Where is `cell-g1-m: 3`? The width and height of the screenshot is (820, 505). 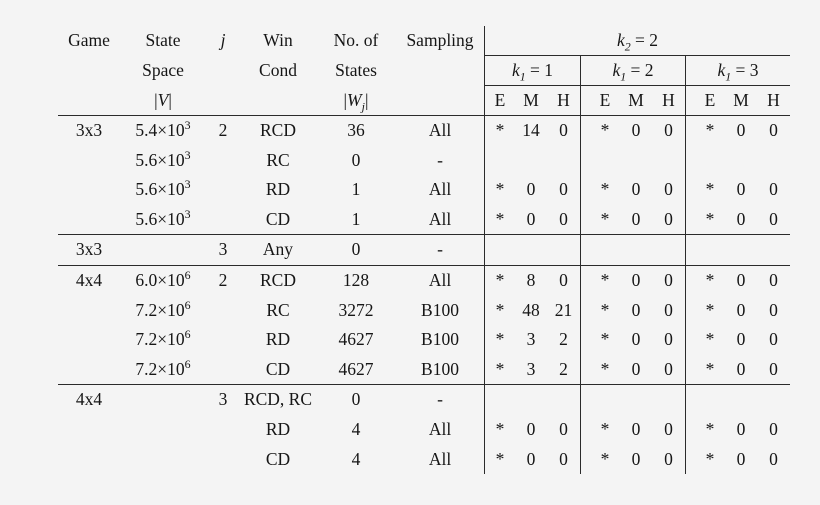 cell-g1-m: 3 is located at coordinates (531, 339).